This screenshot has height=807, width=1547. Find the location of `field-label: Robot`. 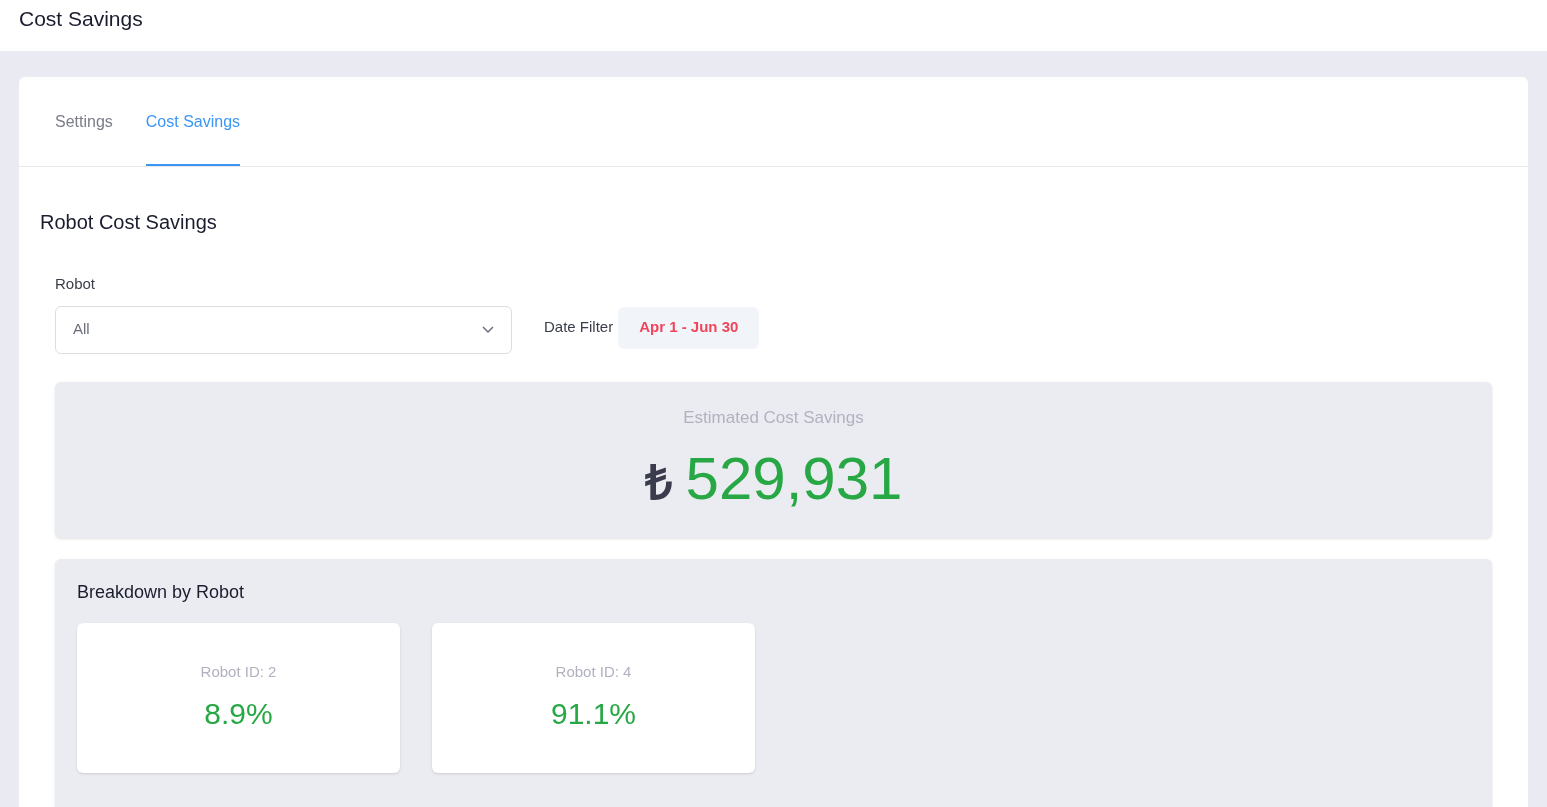

field-label: Robot is located at coordinates (76, 284).